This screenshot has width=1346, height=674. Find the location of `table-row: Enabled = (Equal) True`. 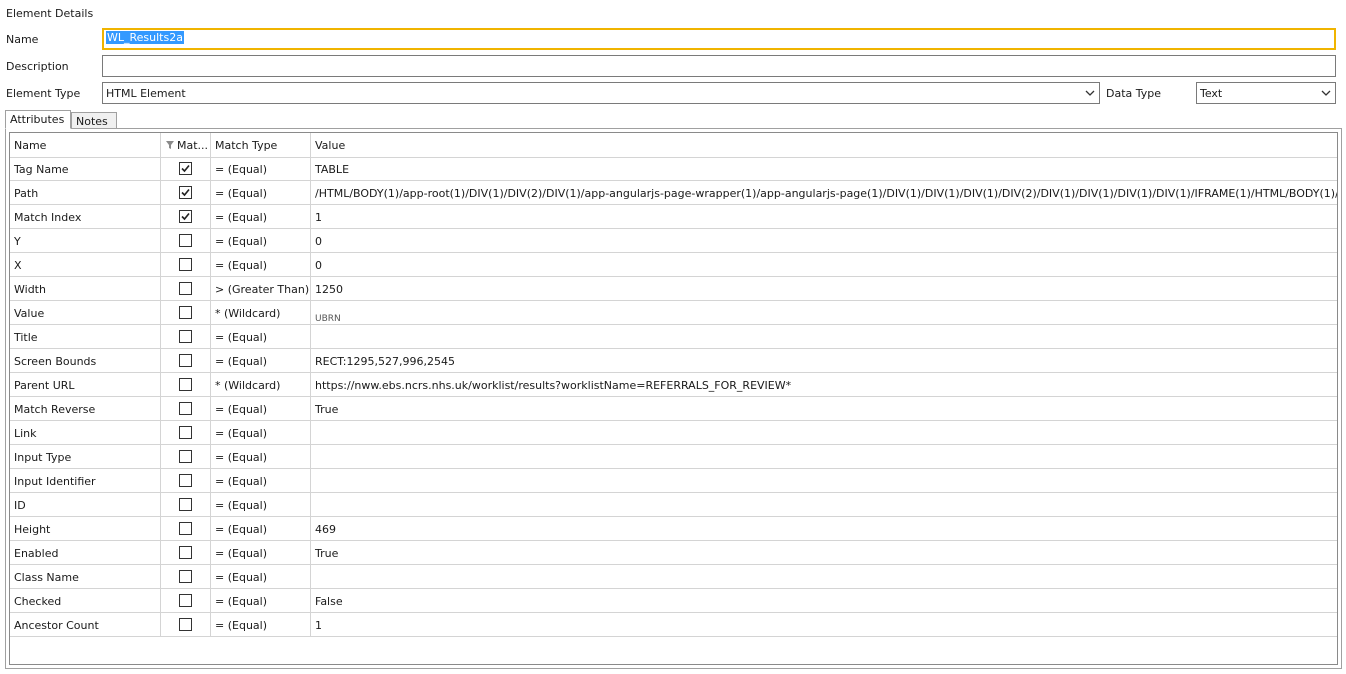

table-row: Enabled = (Equal) True is located at coordinates (673, 553).